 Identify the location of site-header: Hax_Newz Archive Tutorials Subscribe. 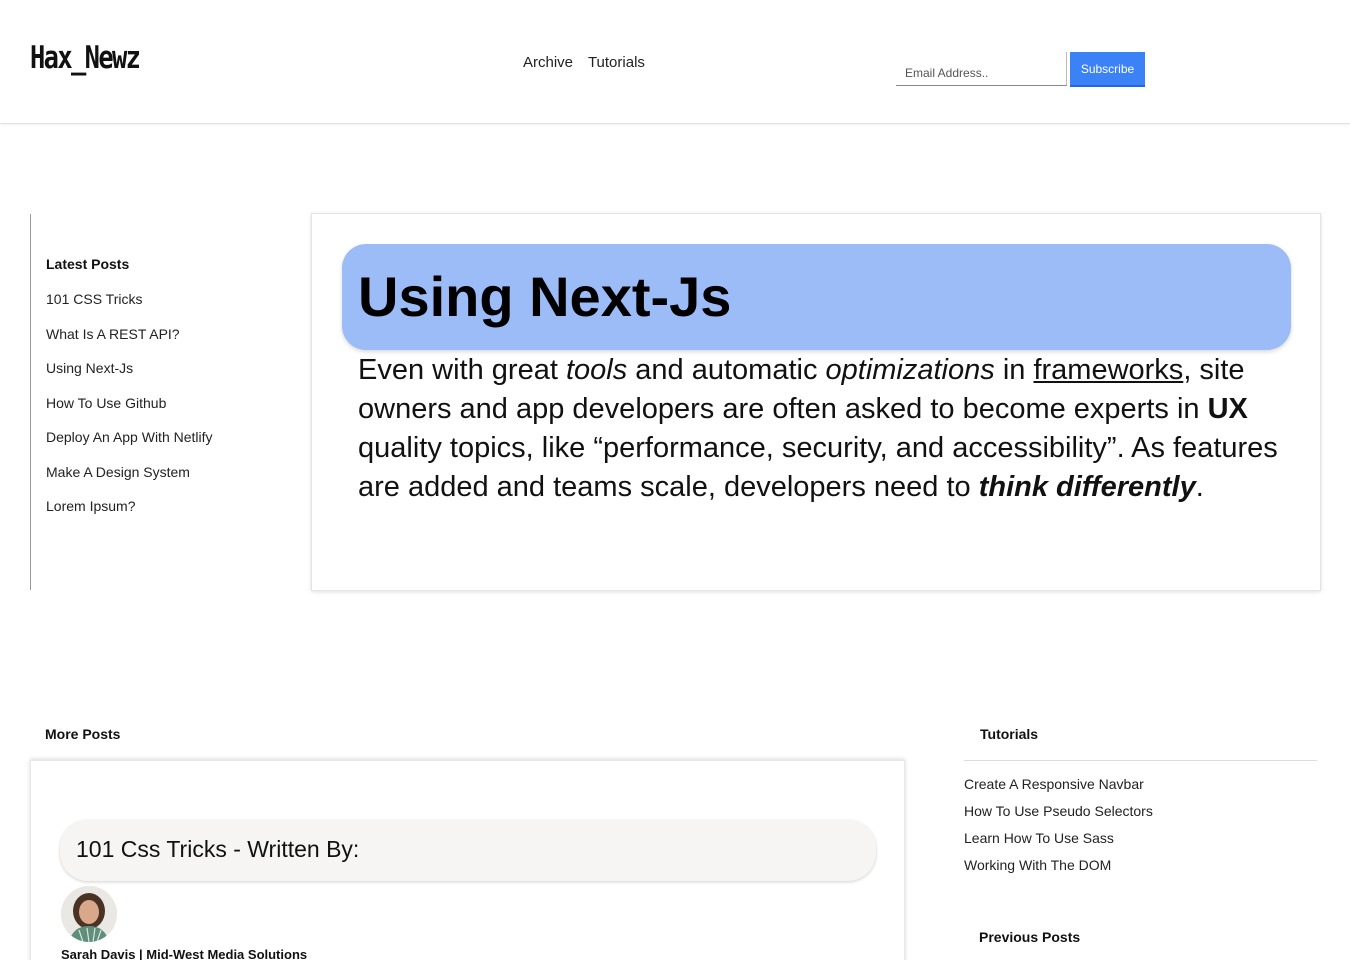
(675, 62).